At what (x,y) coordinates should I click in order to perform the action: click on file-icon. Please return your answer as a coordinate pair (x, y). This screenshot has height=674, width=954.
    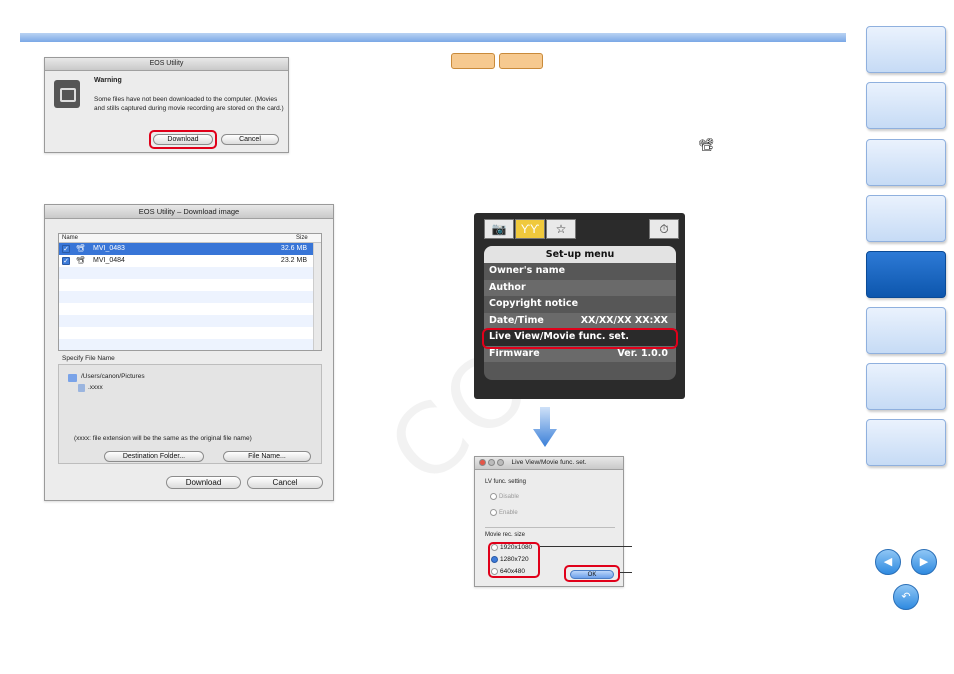
    Looking at the image, I should click on (81, 388).